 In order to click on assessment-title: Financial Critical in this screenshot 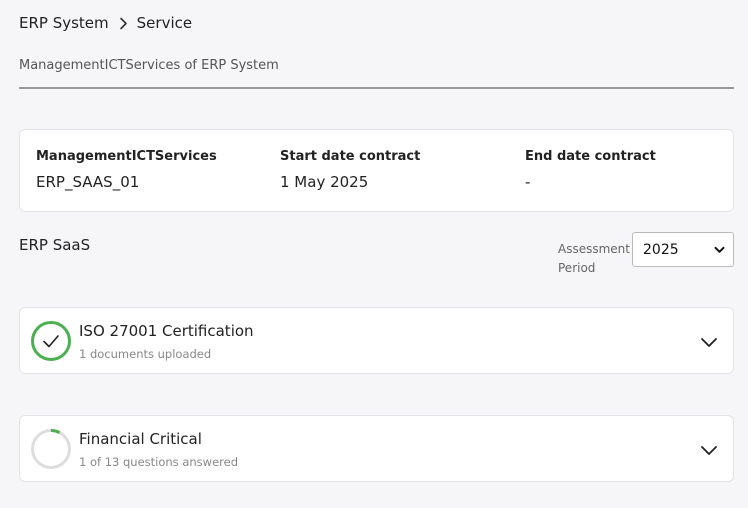, I will do `click(140, 439)`.